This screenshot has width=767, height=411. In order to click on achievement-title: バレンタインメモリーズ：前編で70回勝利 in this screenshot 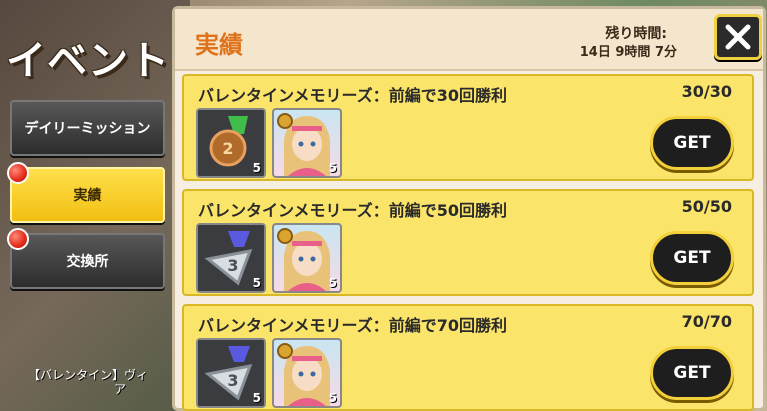, I will do `click(352, 325)`.